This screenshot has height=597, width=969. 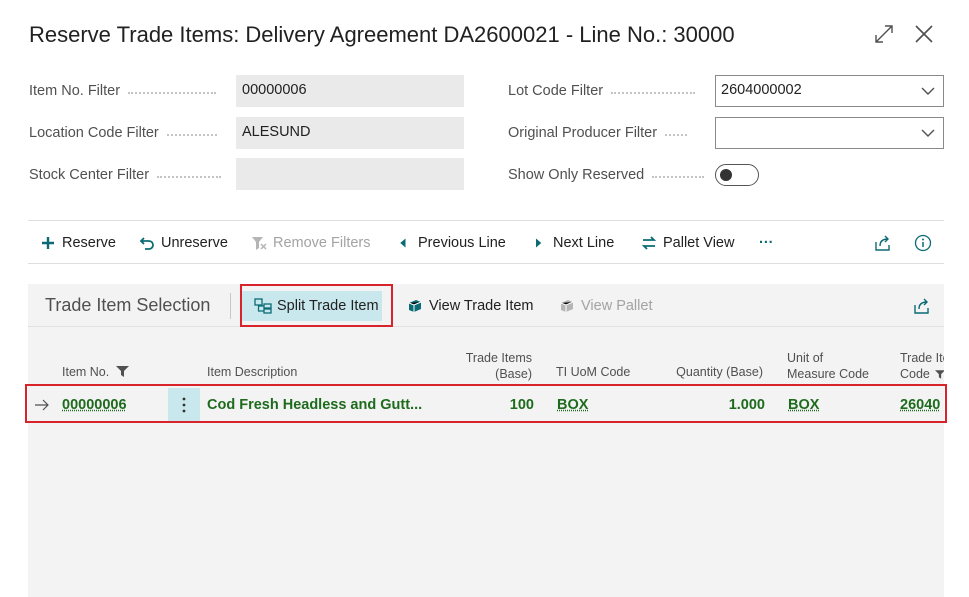 What do you see at coordinates (746, 405) in the screenshot?
I see `cell-quantity-base: 1.000` at bounding box center [746, 405].